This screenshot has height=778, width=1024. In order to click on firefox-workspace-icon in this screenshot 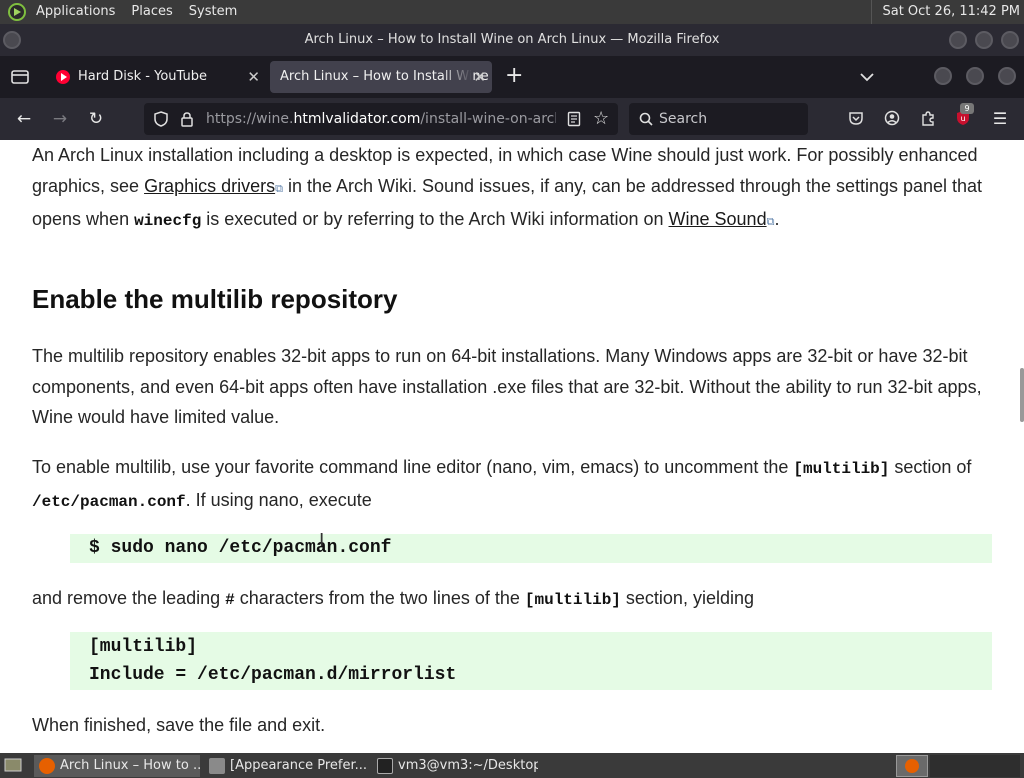, I will do `click(912, 766)`.